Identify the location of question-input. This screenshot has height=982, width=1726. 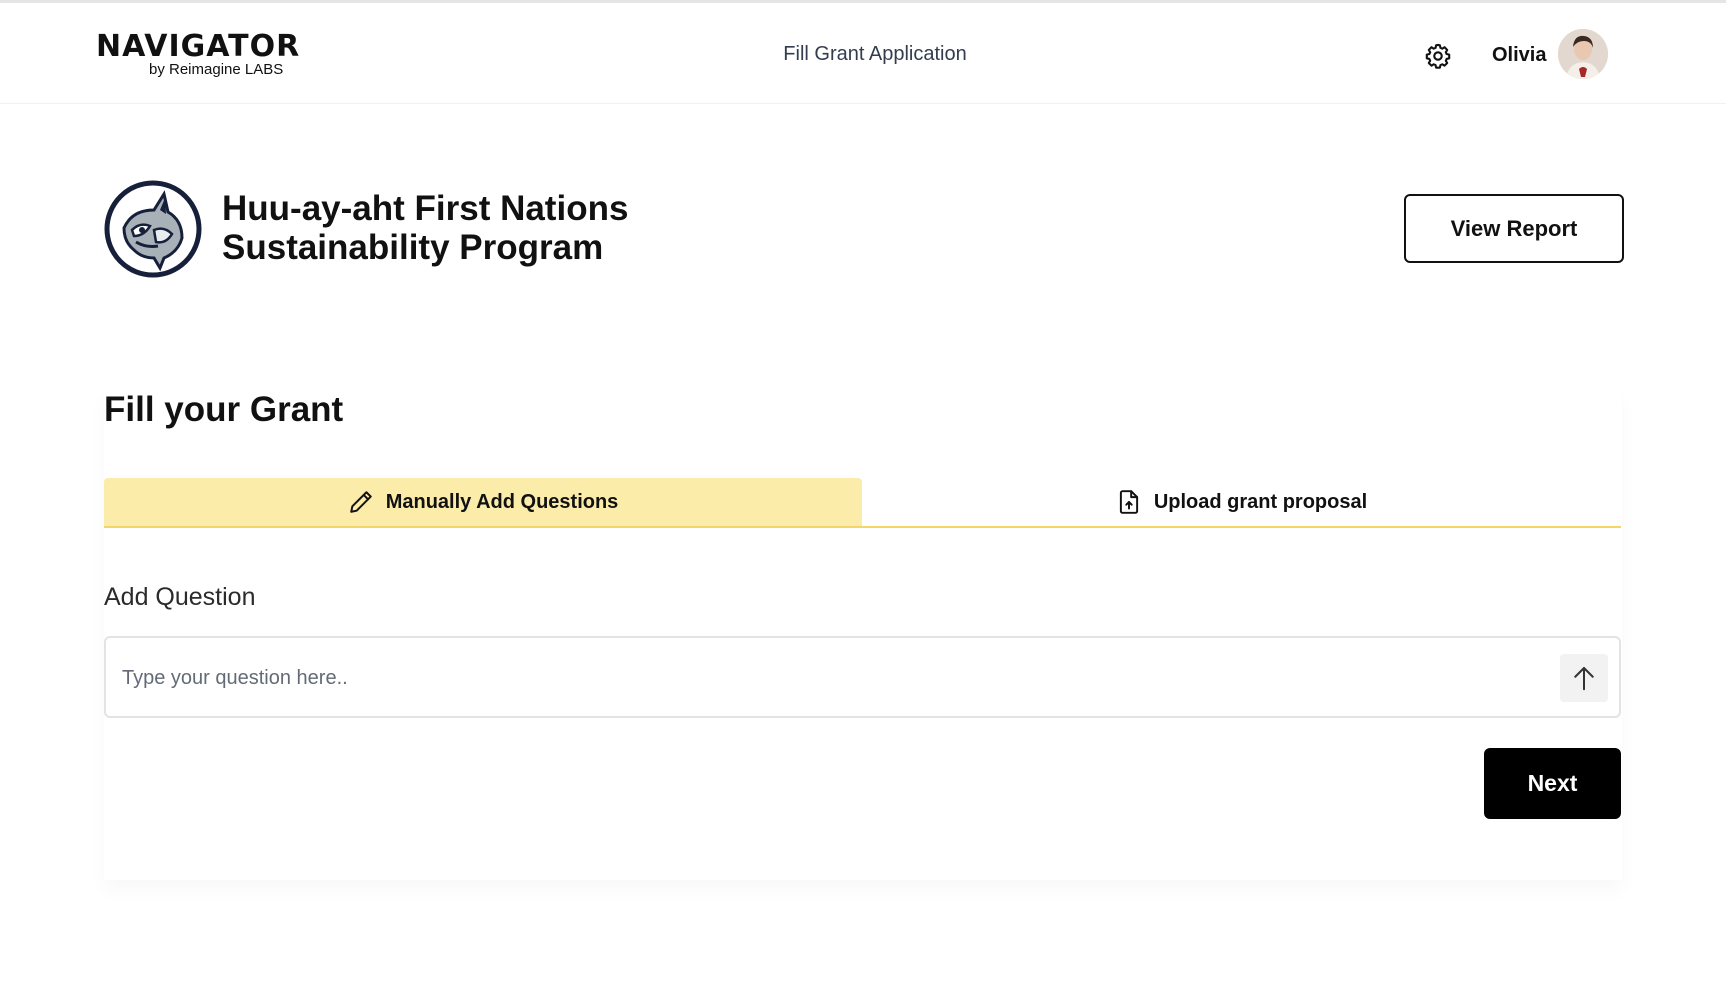
(772, 678).